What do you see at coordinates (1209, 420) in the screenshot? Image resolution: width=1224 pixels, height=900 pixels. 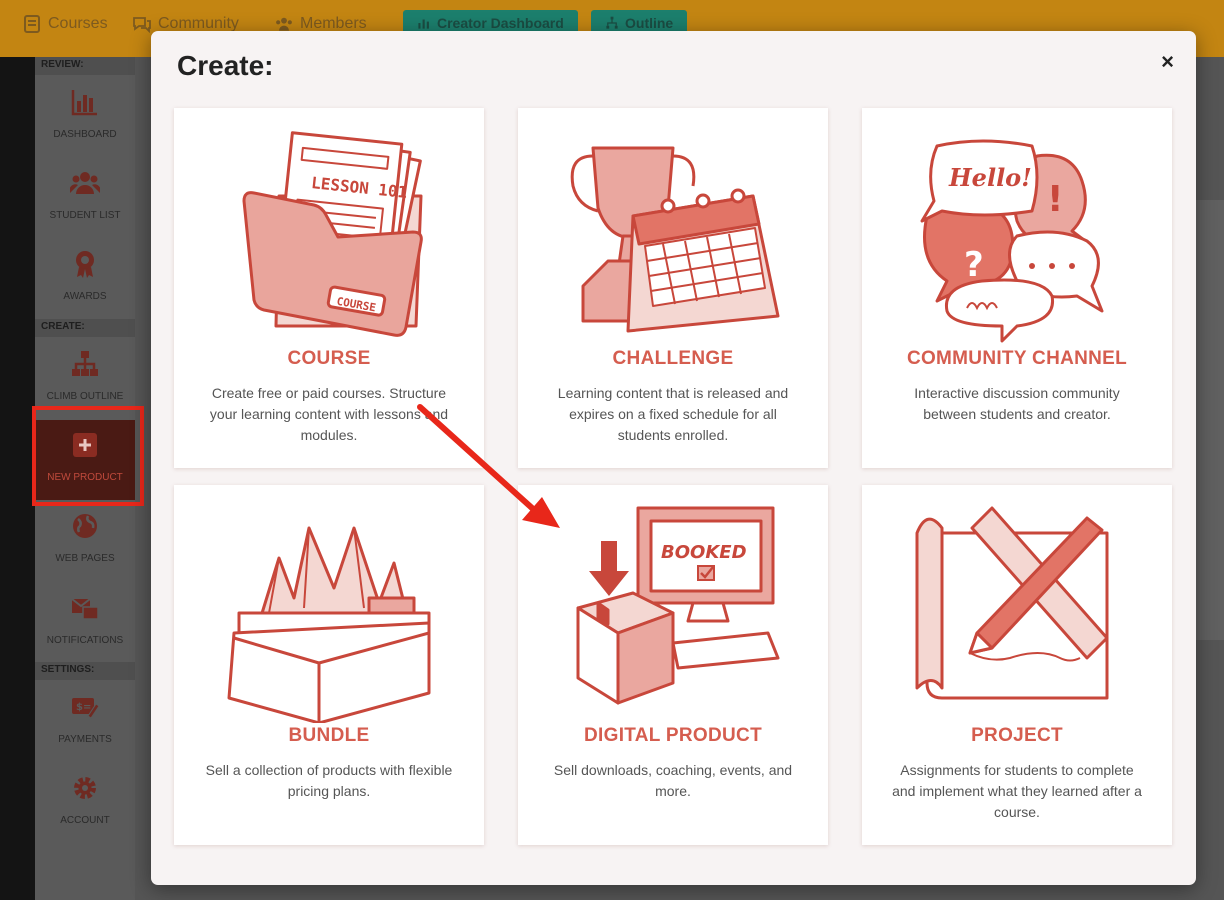 I see `content-side-panel` at bounding box center [1209, 420].